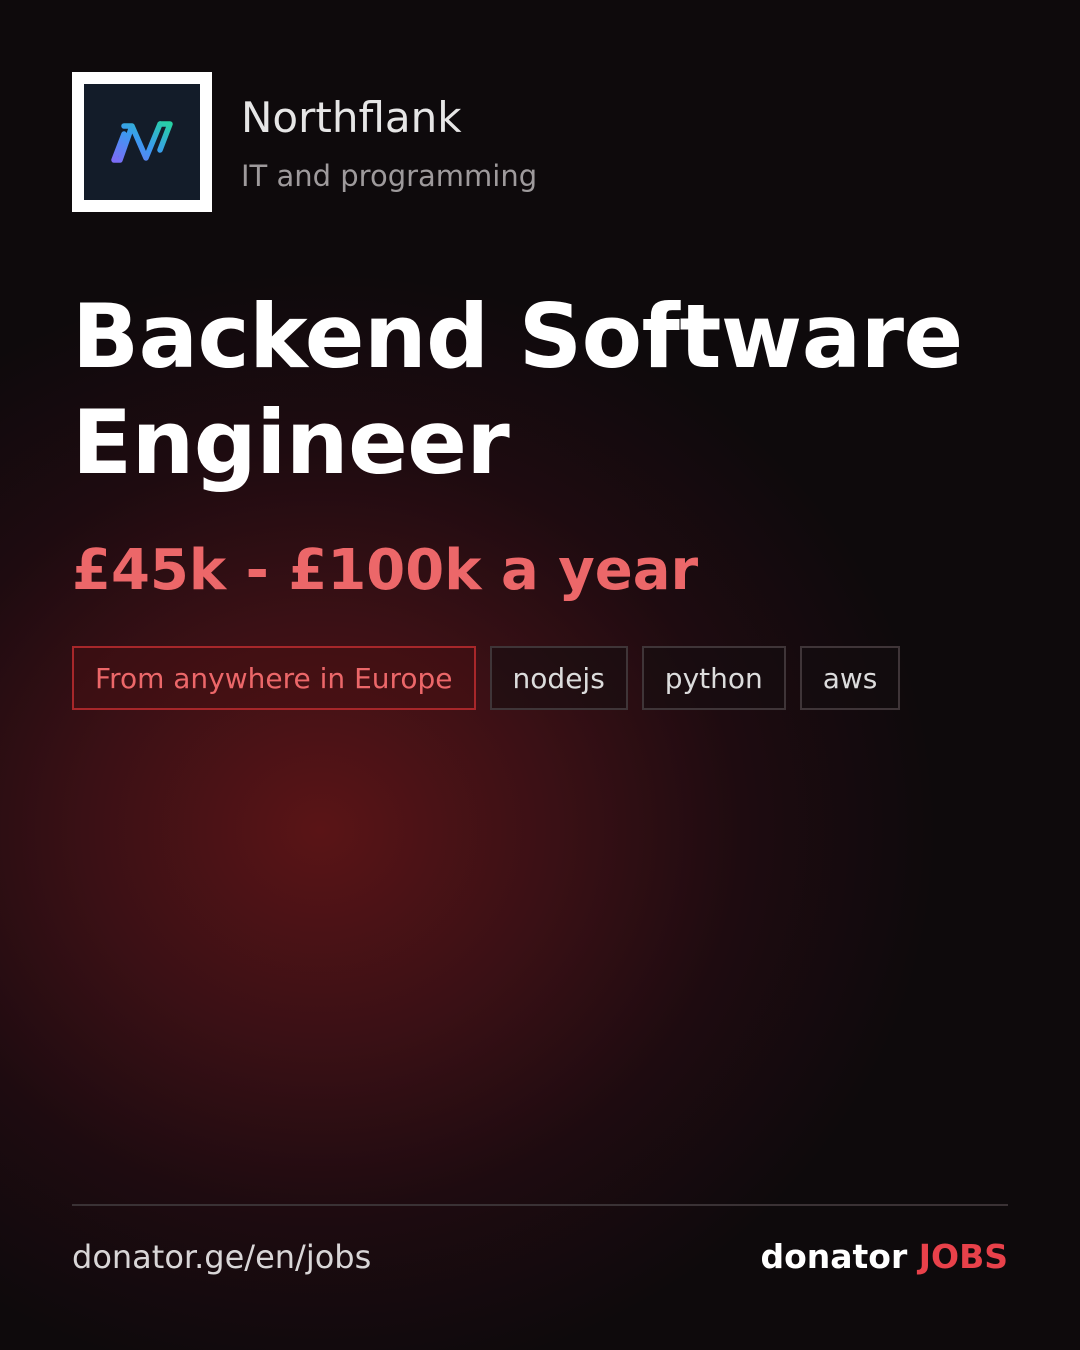 The image size is (1080, 1350). Describe the element at coordinates (558, 678) in the screenshot. I see `skill-tag-nodejs: nodejs` at that location.